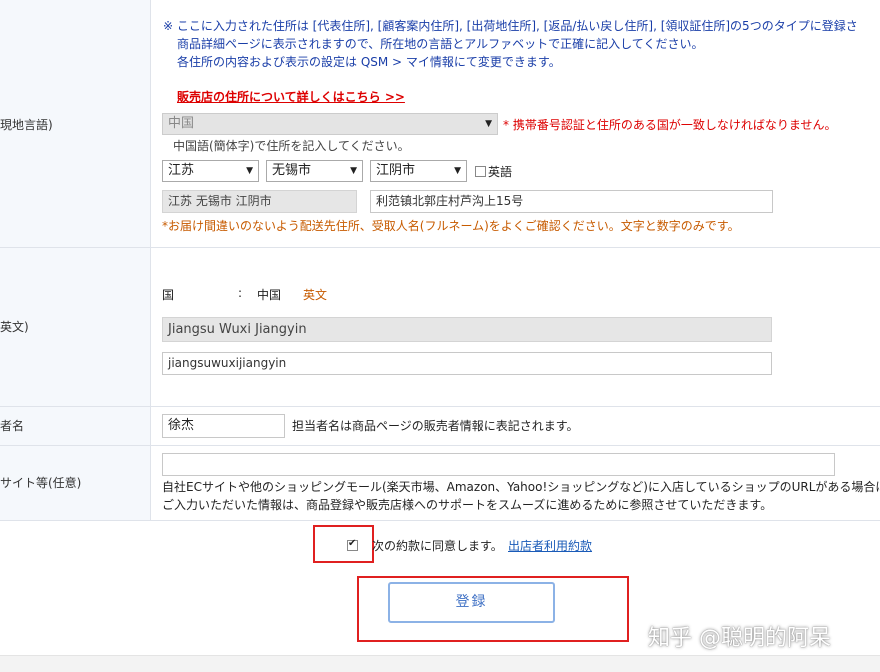 The height and width of the screenshot is (672, 880). Describe the element at coordinates (269, 295) in the screenshot. I see `english-country-value: 中国` at that location.